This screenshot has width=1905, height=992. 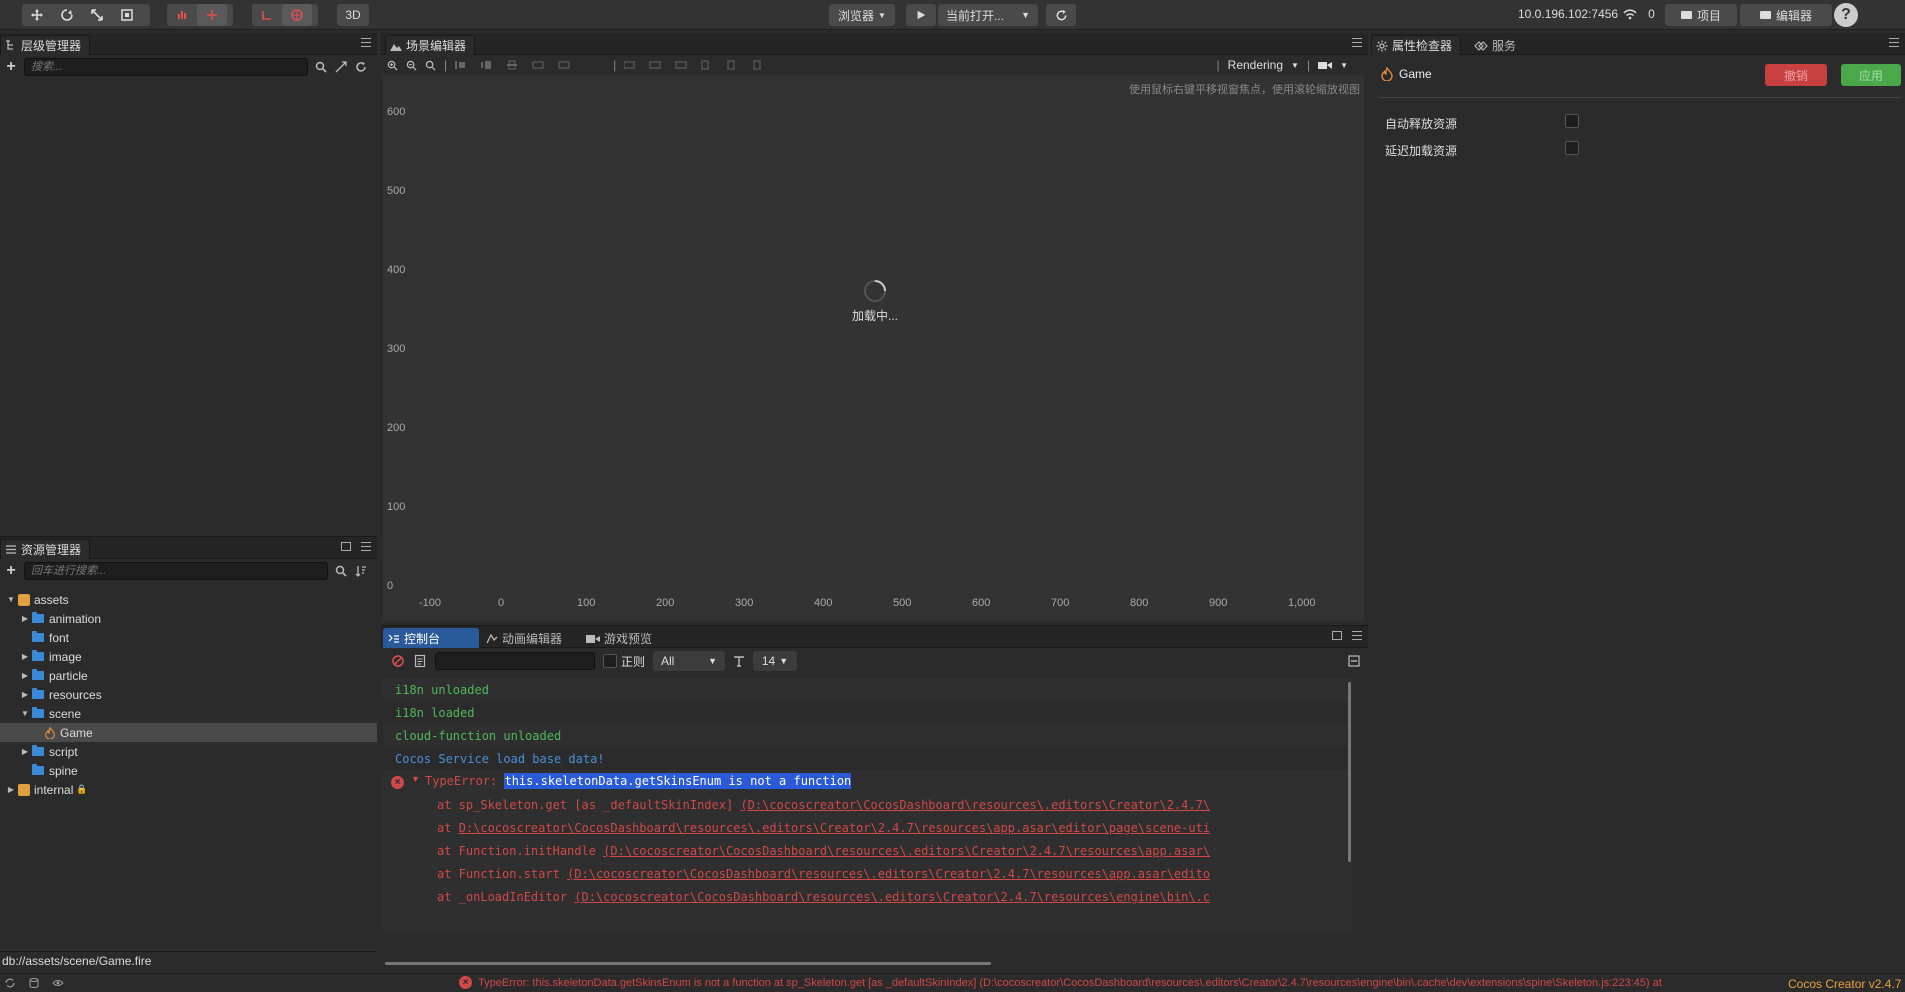 I want to click on tree-item-game: Game, so click(x=188, y=732).